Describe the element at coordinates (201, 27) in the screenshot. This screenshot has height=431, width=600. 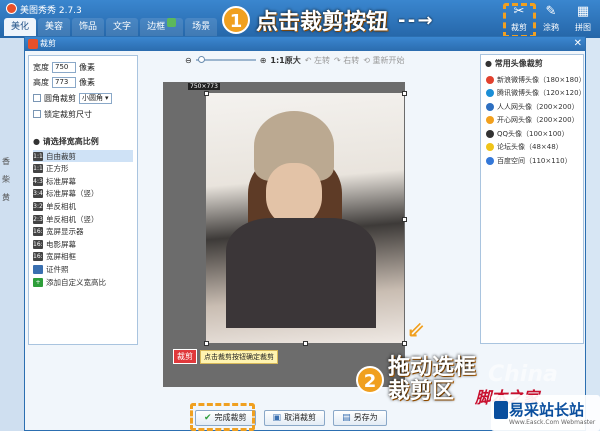
I see `tab-scene: 场景` at that location.